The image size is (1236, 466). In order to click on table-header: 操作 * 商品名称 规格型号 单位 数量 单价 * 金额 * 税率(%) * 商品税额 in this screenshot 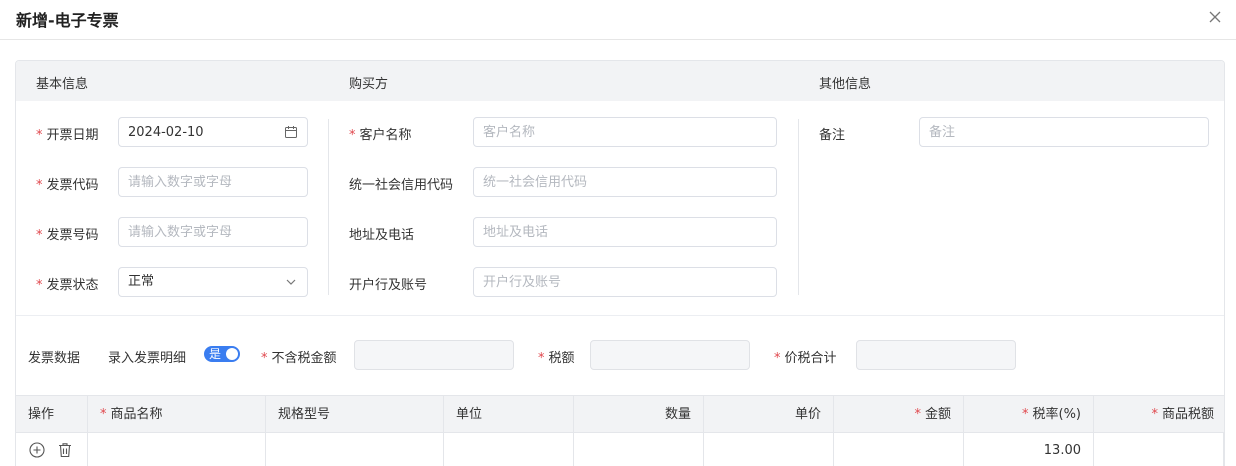, I will do `click(620, 414)`.